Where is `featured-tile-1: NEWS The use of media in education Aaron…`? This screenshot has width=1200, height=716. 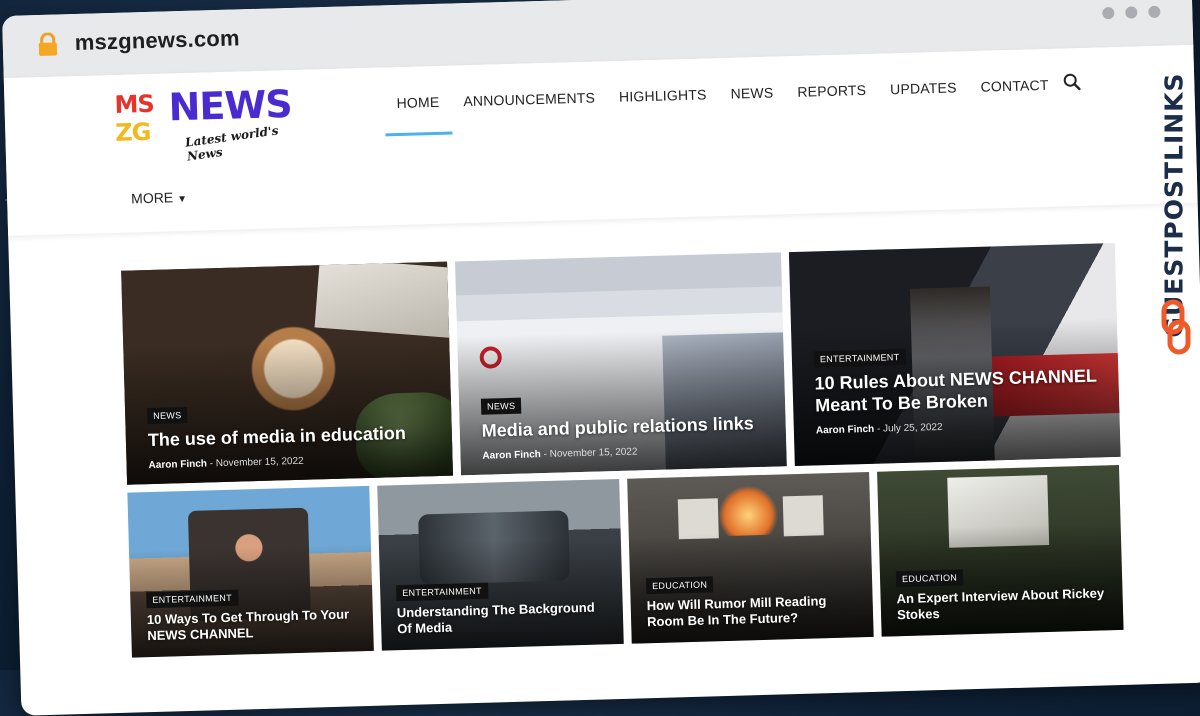 featured-tile-1: NEWS The use of media in education Aaron… is located at coordinates (287, 373).